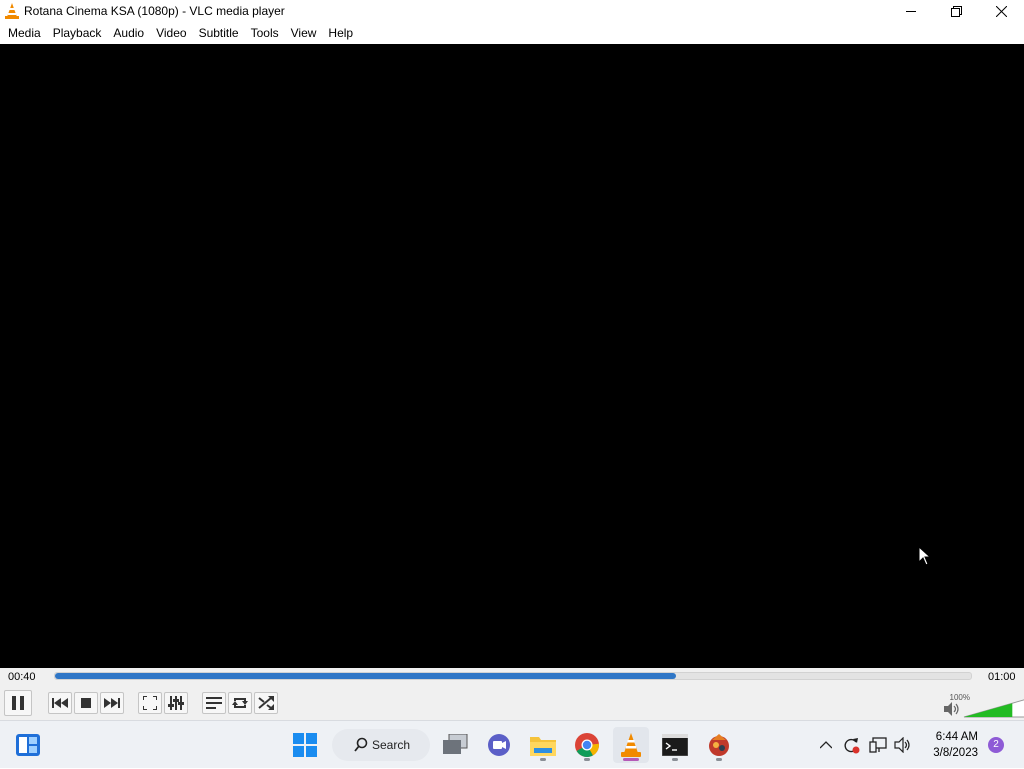 This screenshot has height=769, width=1024. I want to click on restore-icon, so click(956, 11).